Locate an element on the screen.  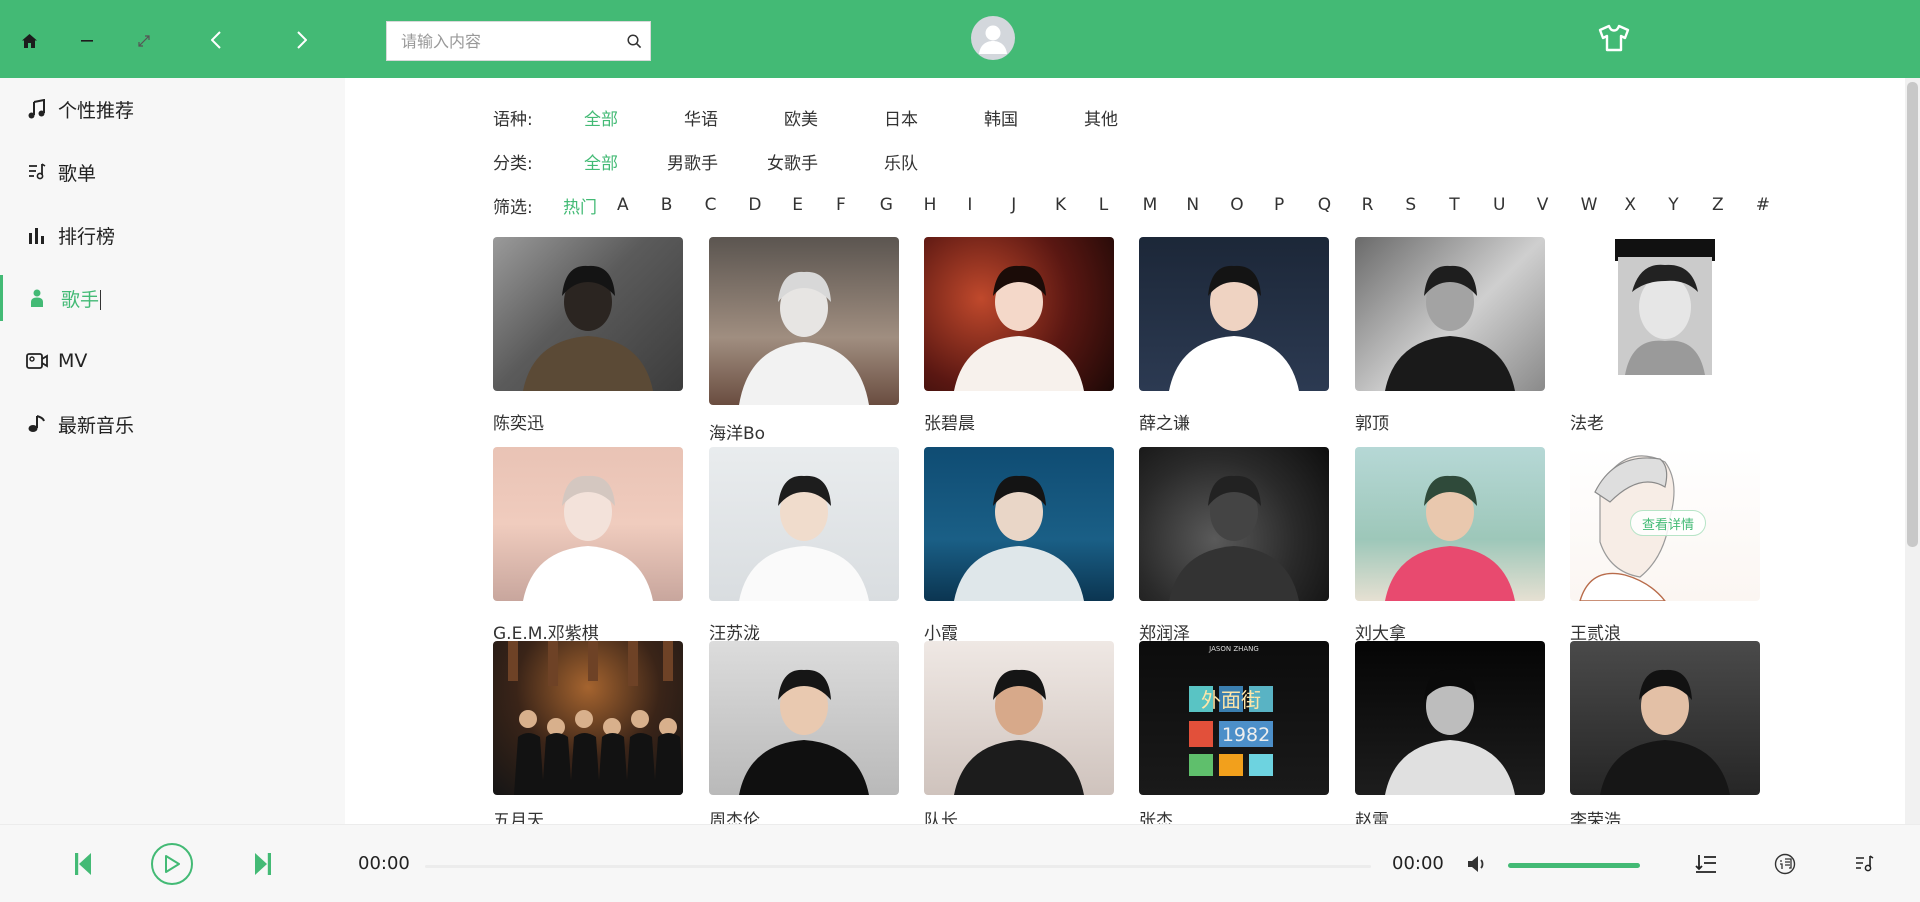
lyrics-button is located at coordinates (1785, 864).